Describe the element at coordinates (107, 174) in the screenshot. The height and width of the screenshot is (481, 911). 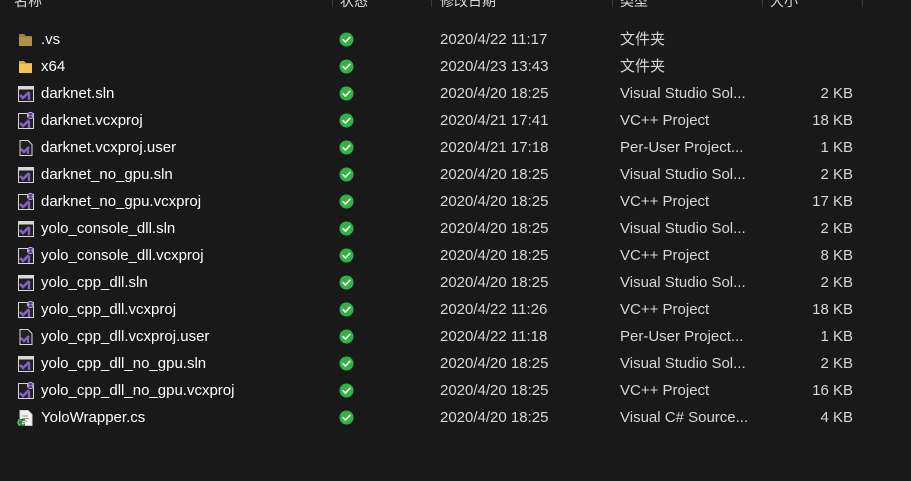
I see `file-name: darknet_no_gpu.sln` at that location.